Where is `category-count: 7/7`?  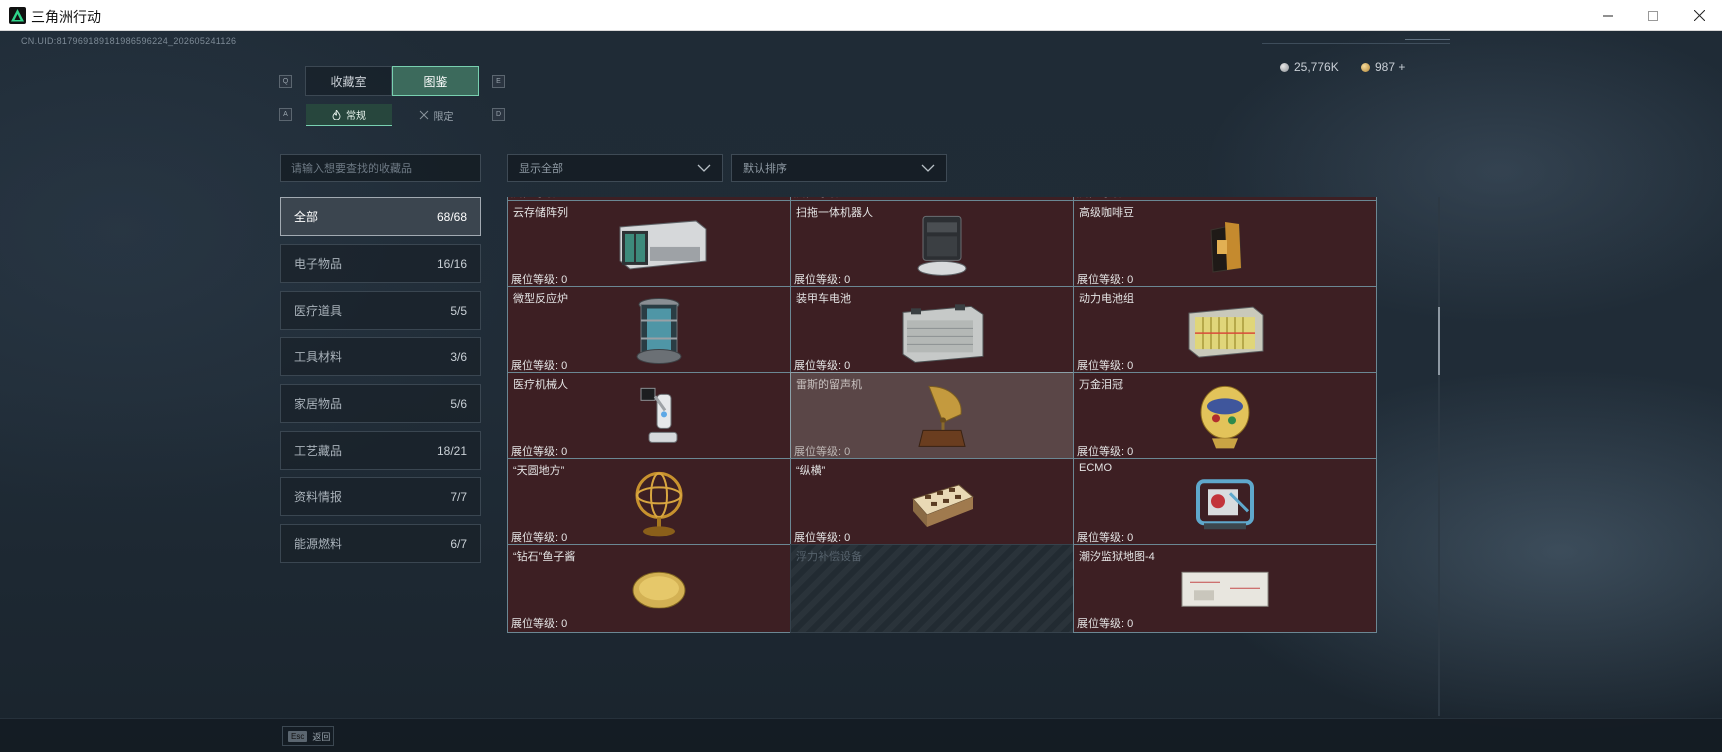
category-count: 7/7 is located at coordinates (458, 496).